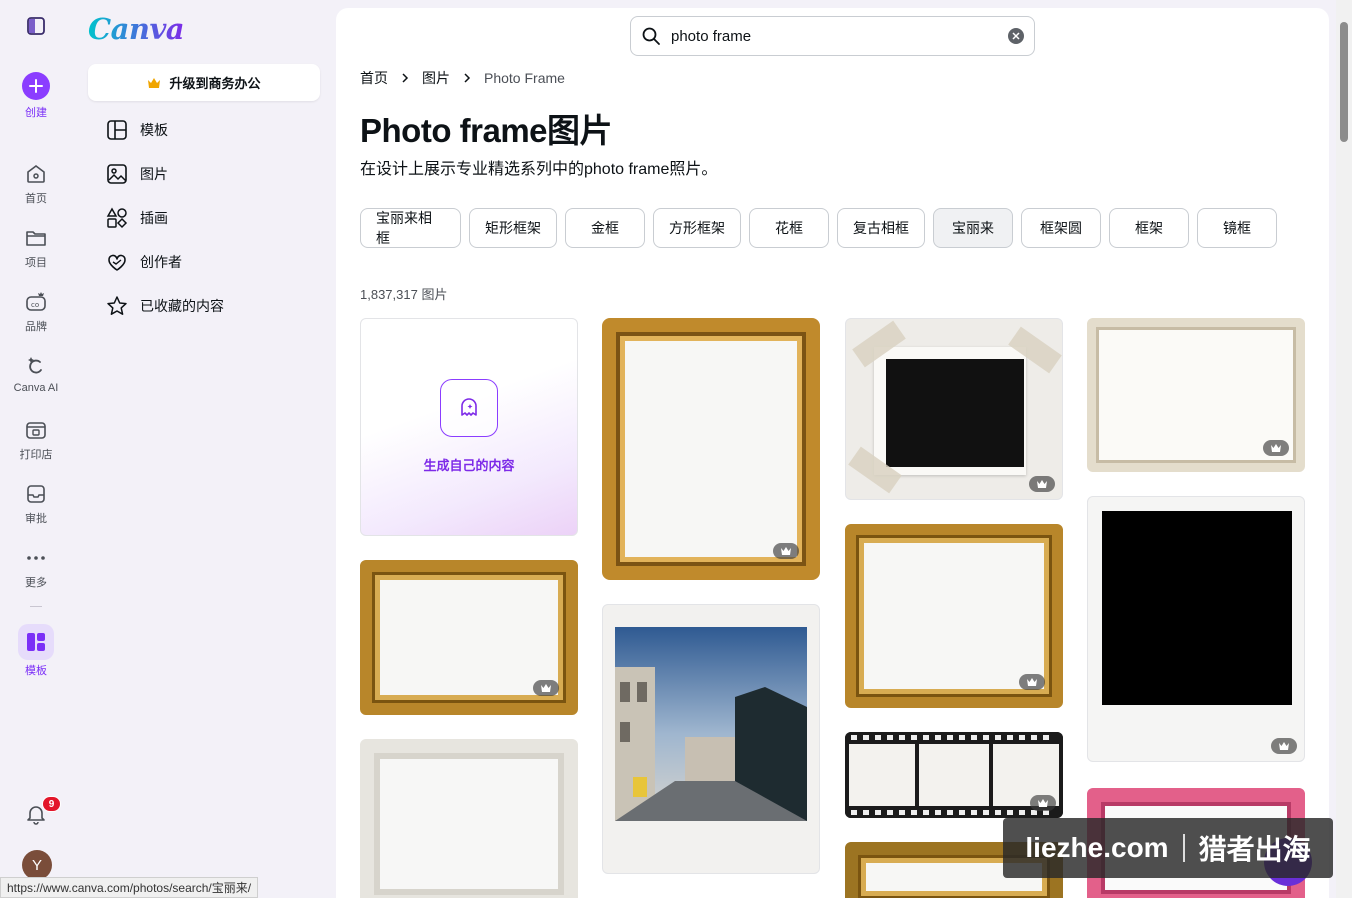 The image size is (1352, 898). What do you see at coordinates (36, 671) in the screenshot?
I see `rail-item-label: 模板` at bounding box center [36, 671].